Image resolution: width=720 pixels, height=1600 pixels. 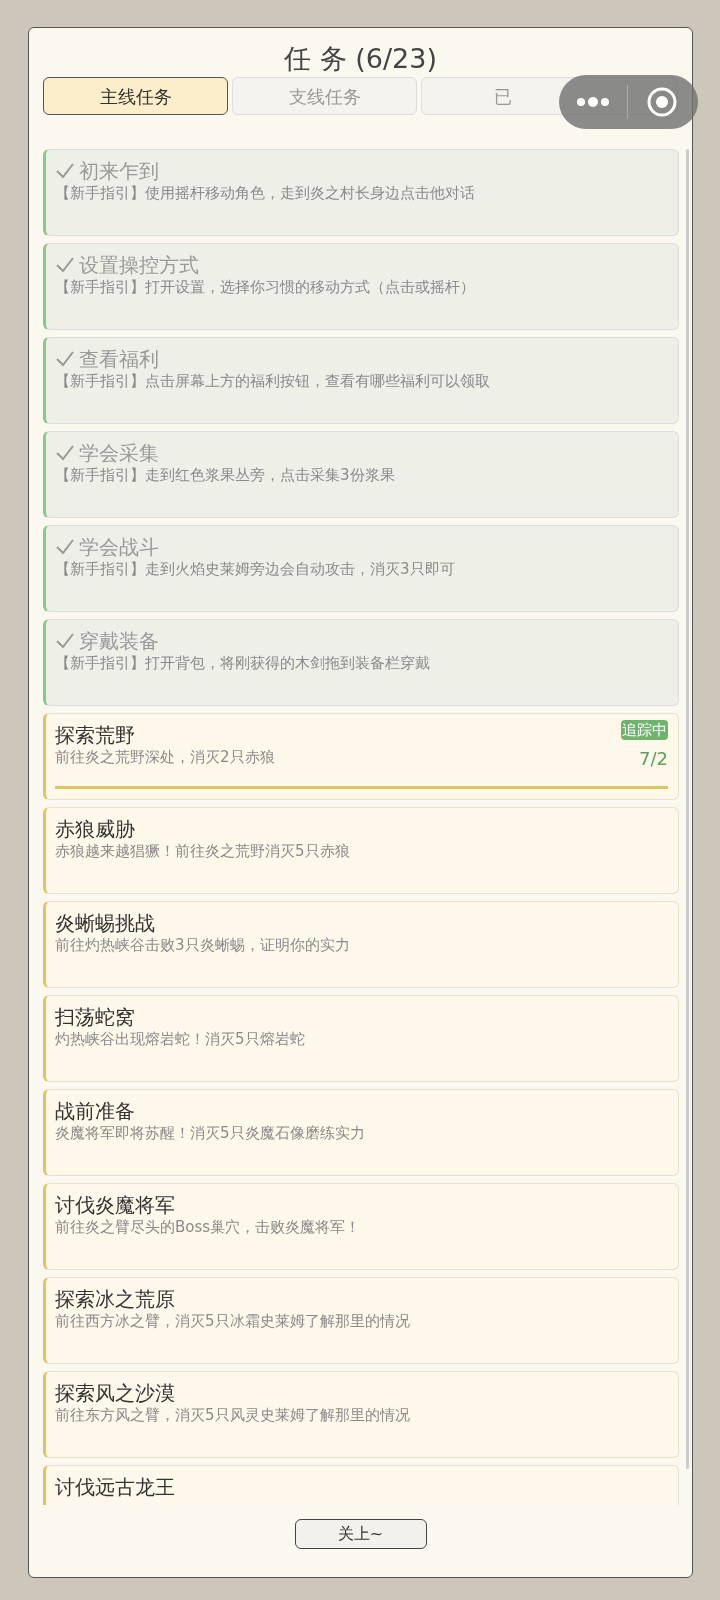 What do you see at coordinates (210, 1133) in the screenshot?
I see `task-description: 炎魔将军即将苏醒！消灭5只炎魔石像磨练实力` at bounding box center [210, 1133].